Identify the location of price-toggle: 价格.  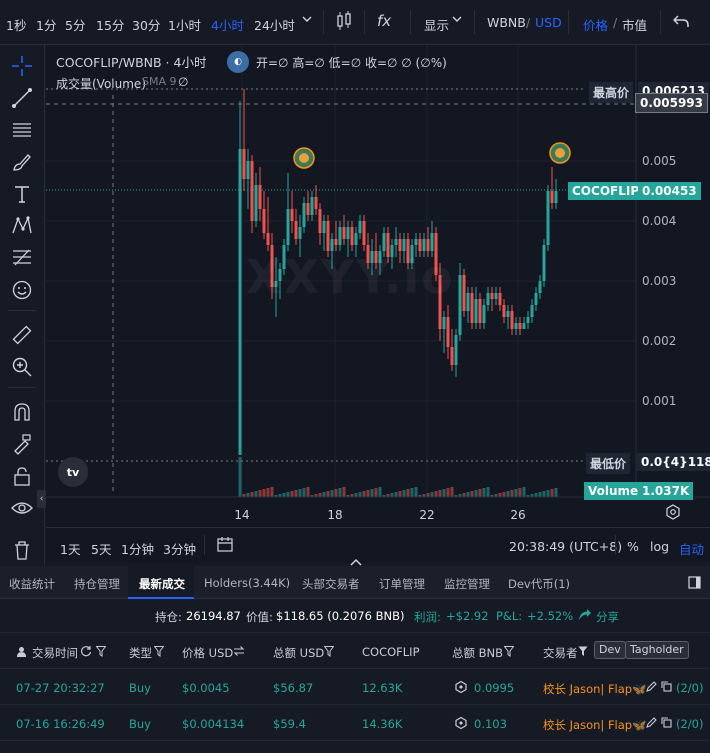
(595, 24).